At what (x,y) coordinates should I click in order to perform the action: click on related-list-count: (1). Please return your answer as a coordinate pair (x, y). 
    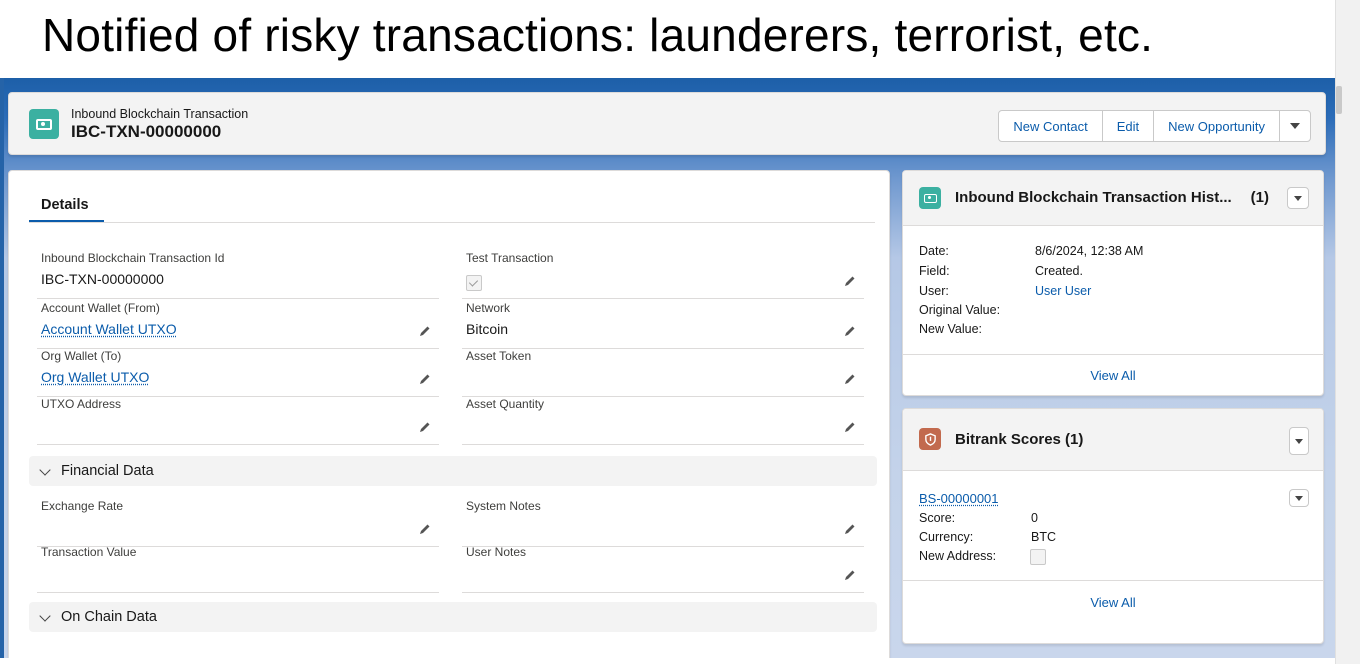
    Looking at the image, I should click on (1259, 197).